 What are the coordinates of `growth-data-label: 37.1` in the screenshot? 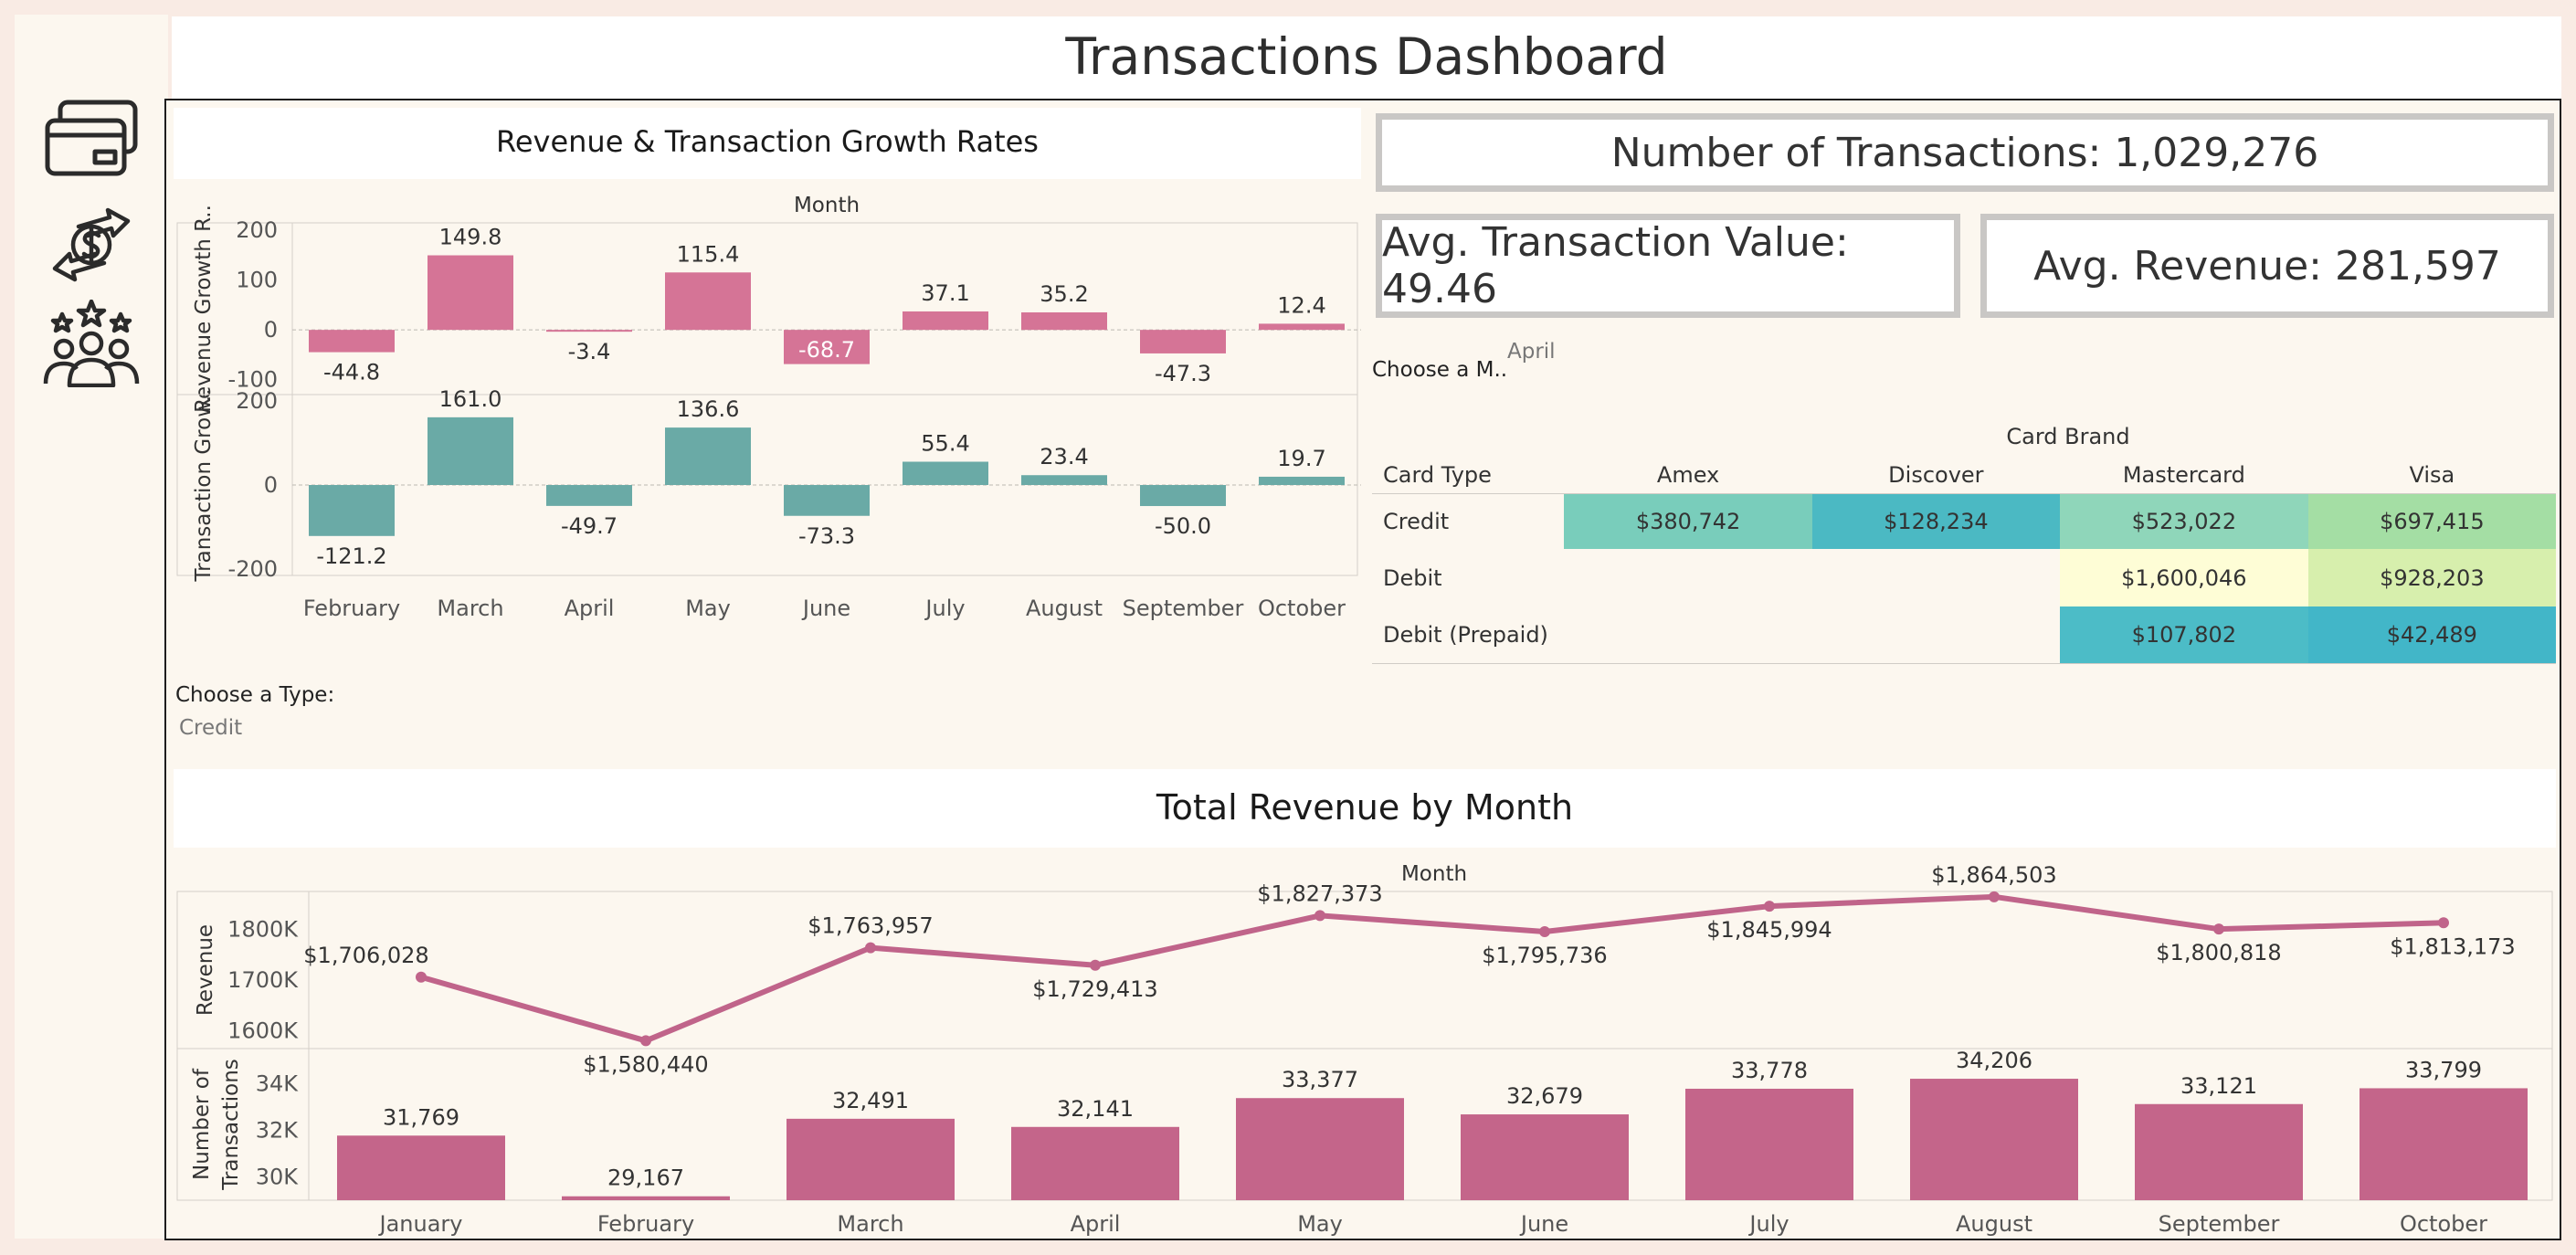 It's located at (945, 293).